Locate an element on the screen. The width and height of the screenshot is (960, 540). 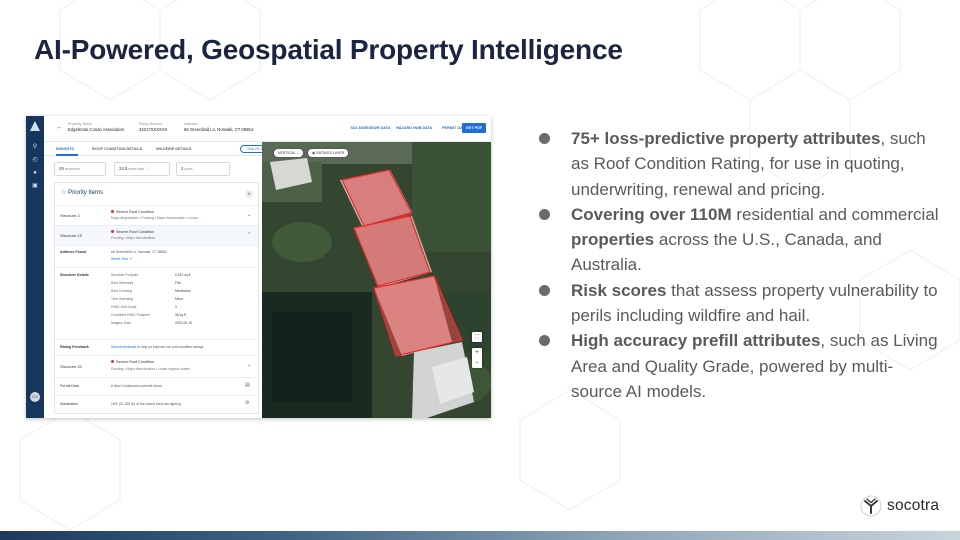
structures-stat: 29 structures is located at coordinates (80, 169).